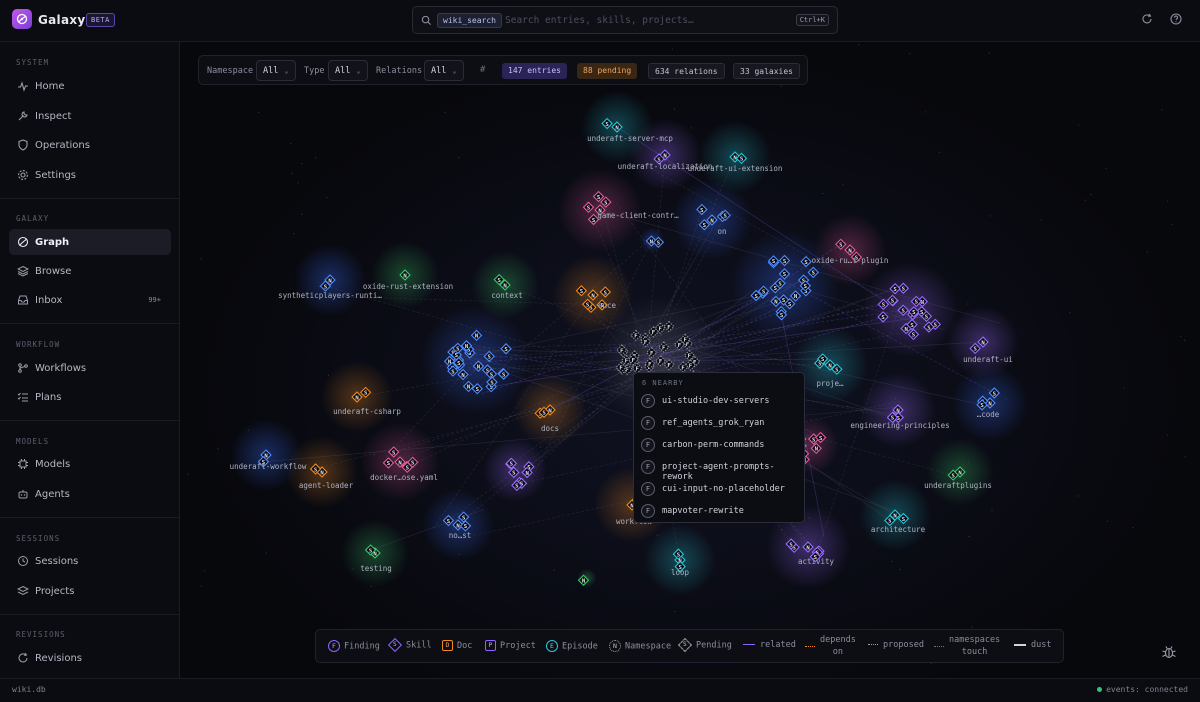 The height and width of the screenshot is (702, 1200). I want to click on galaxy-label: oxide-ru…t-plugin, so click(850, 260).